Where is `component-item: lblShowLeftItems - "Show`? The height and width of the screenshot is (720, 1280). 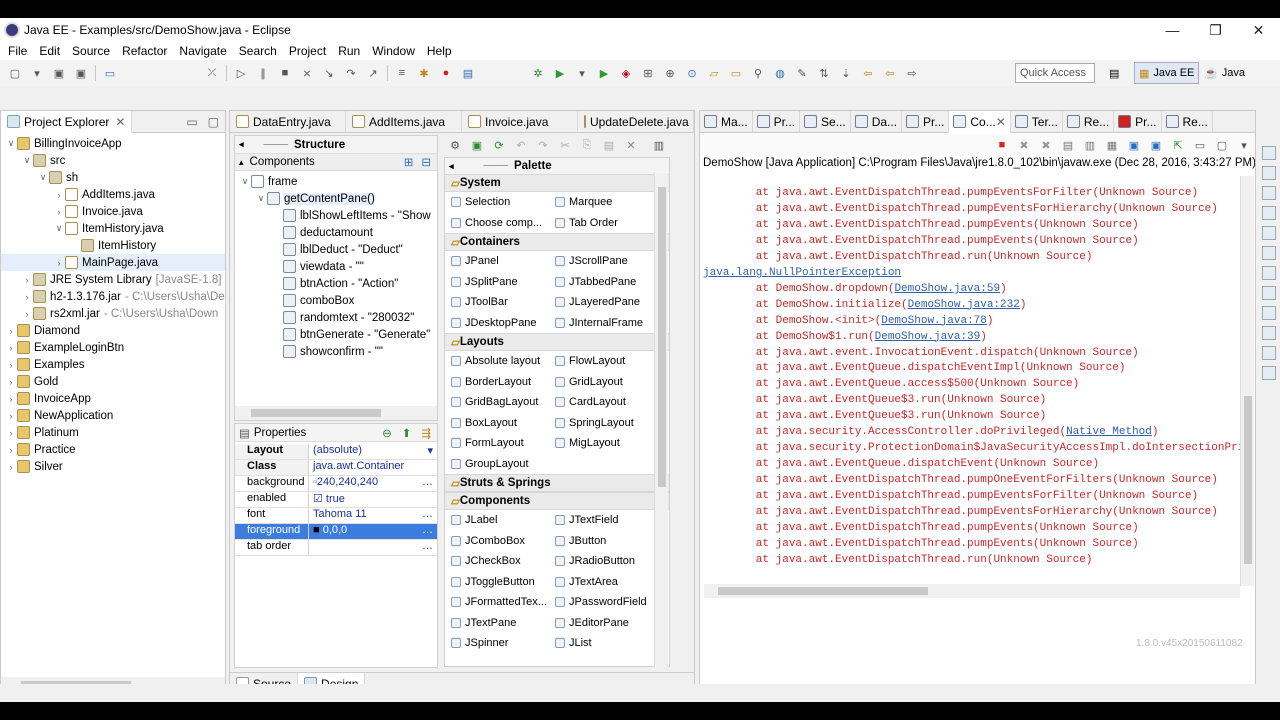 component-item: lblShowLeftItems - "Show is located at coordinates (336, 215).